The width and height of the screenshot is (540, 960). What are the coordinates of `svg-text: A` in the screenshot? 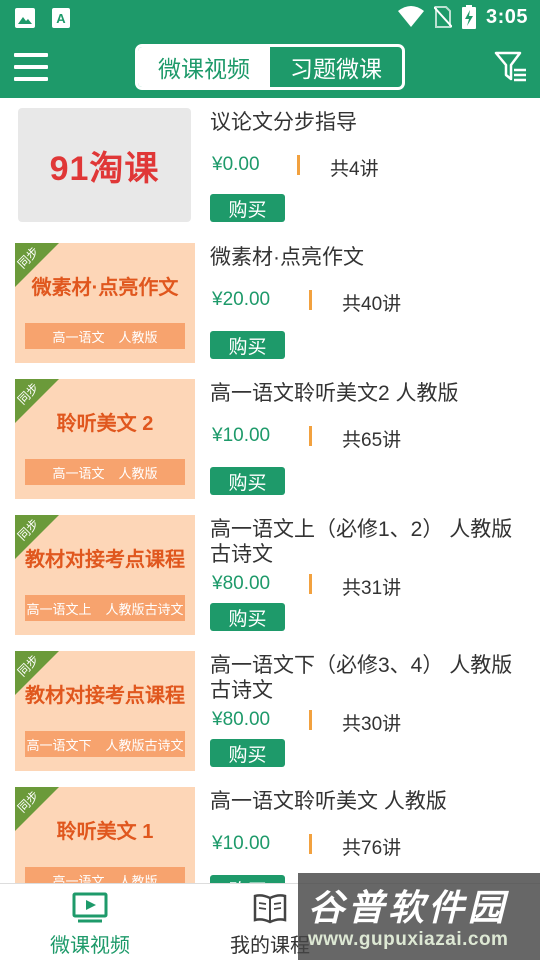 It's located at (61, 18).